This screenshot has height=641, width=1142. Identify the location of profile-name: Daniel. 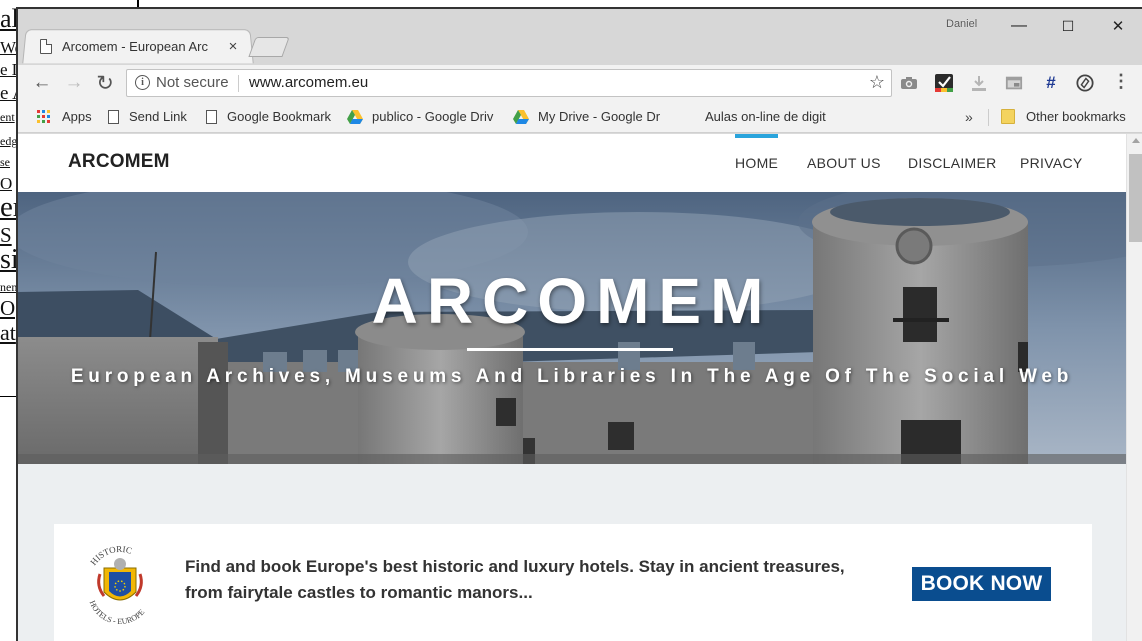
(961, 24).